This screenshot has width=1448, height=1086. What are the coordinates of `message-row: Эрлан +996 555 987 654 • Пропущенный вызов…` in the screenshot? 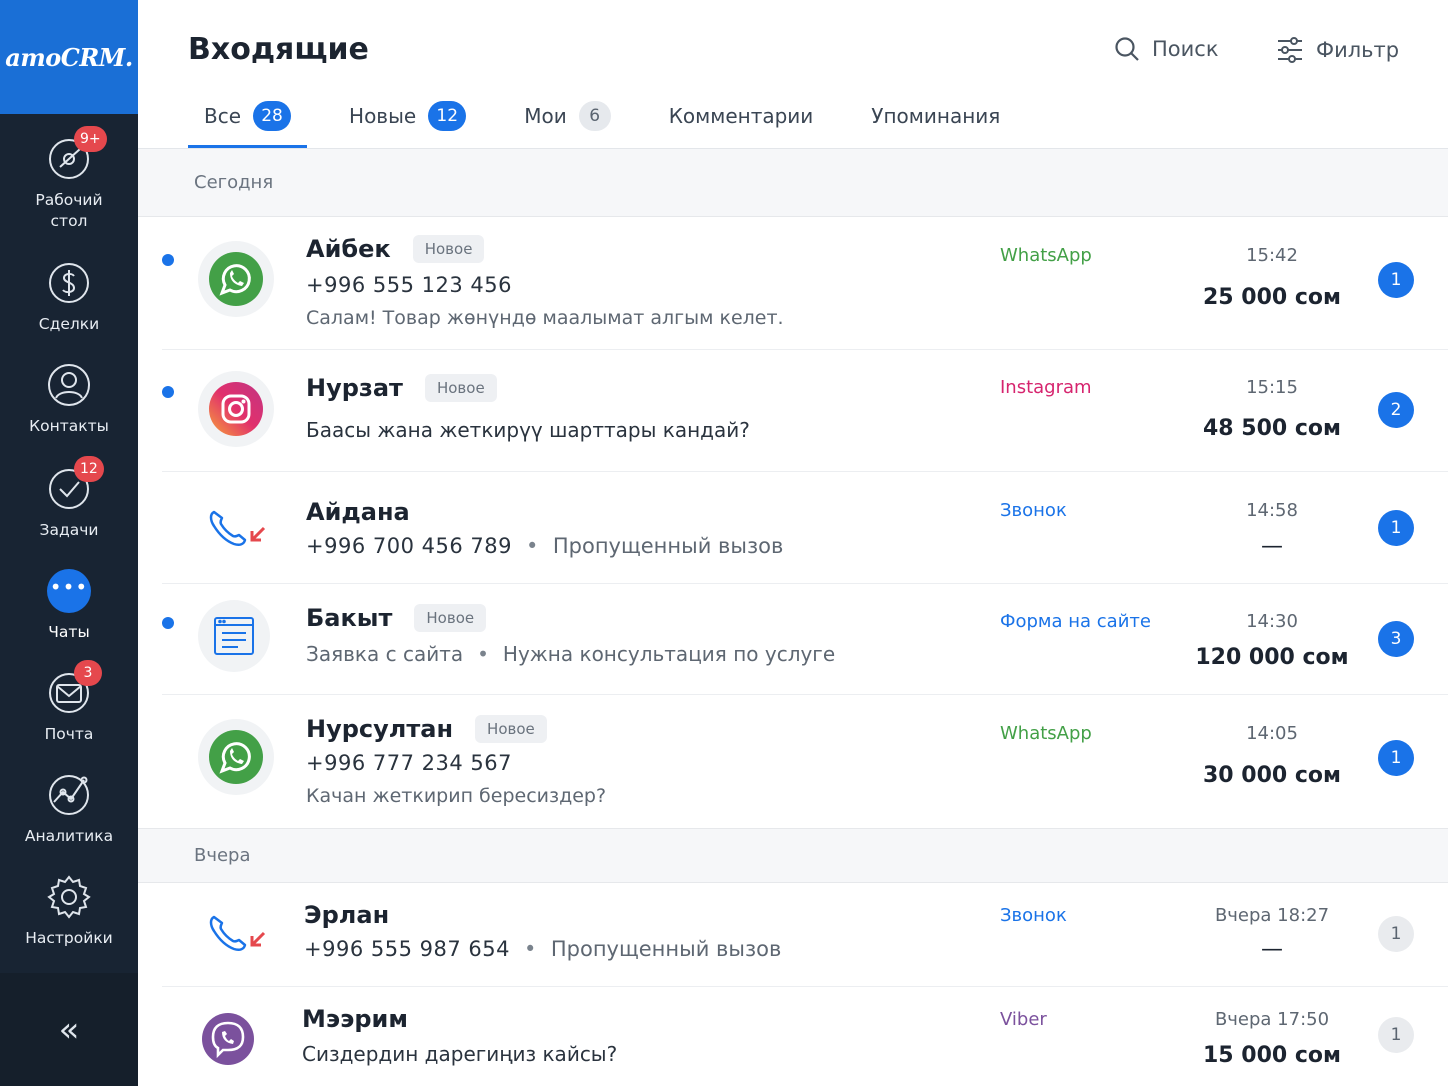 It's located at (805, 935).